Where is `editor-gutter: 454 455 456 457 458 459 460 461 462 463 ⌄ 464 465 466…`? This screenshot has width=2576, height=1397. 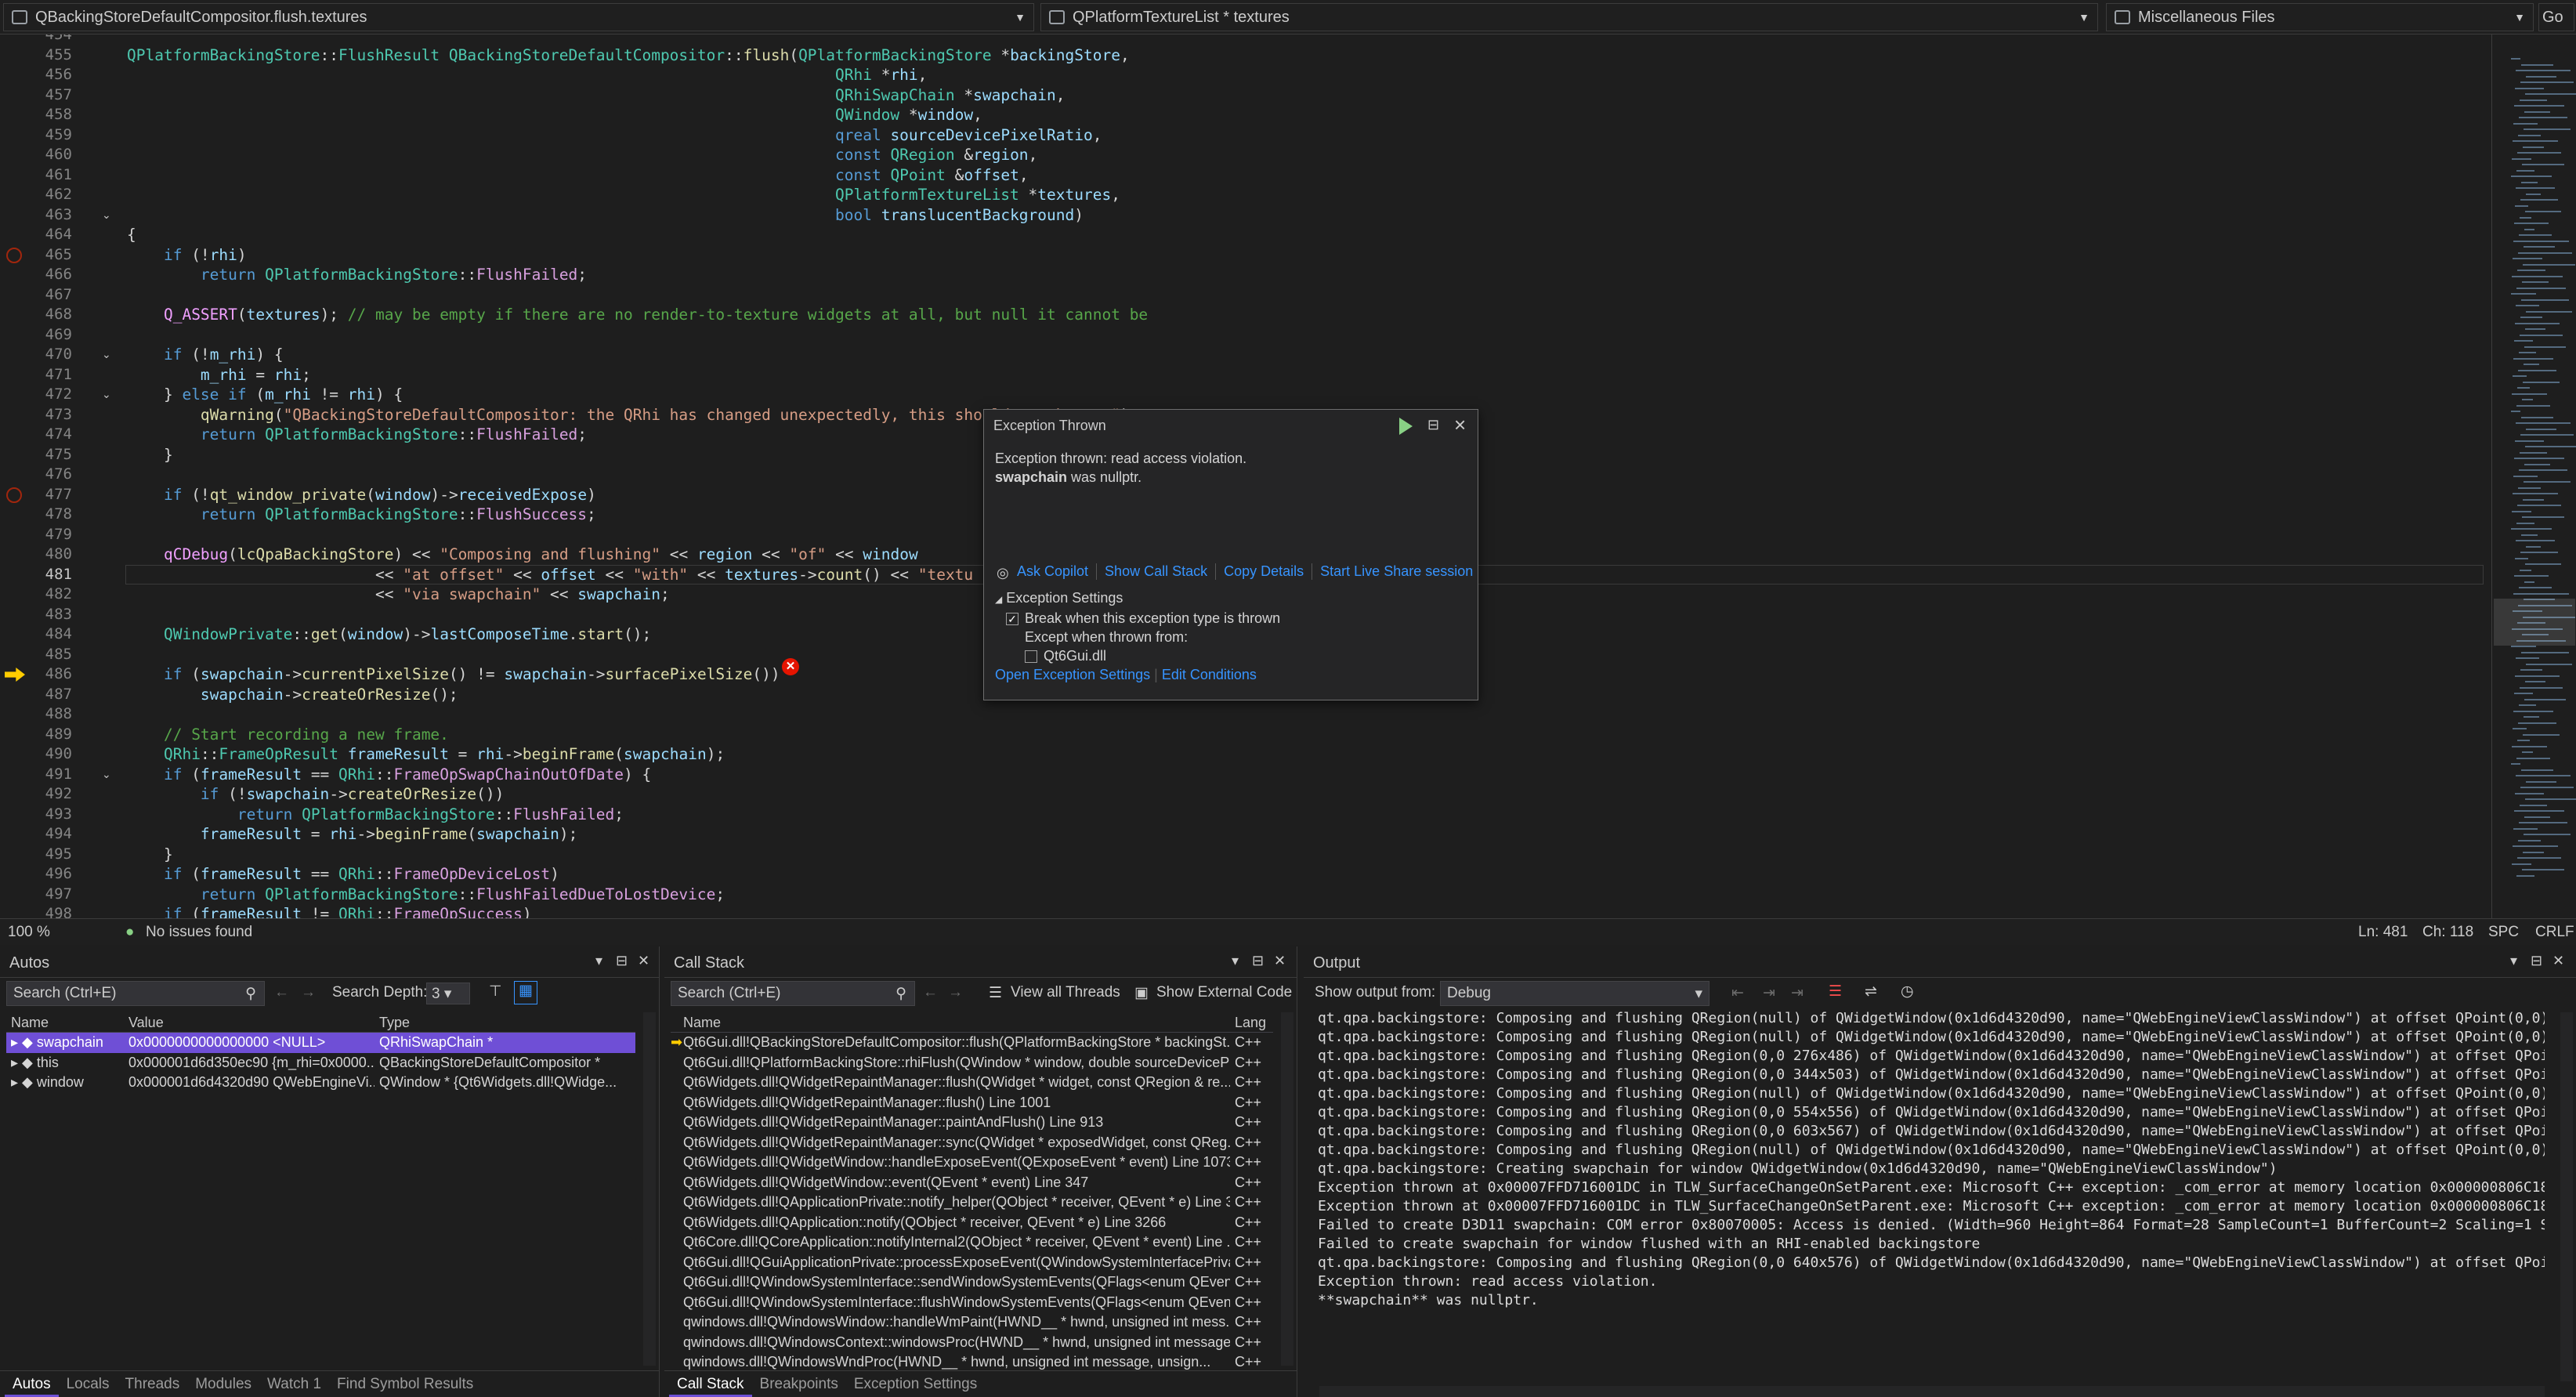
editor-gutter: 454 455 456 457 458 459 460 461 462 463 ⌄ 464 465 466… is located at coordinates (63, 476).